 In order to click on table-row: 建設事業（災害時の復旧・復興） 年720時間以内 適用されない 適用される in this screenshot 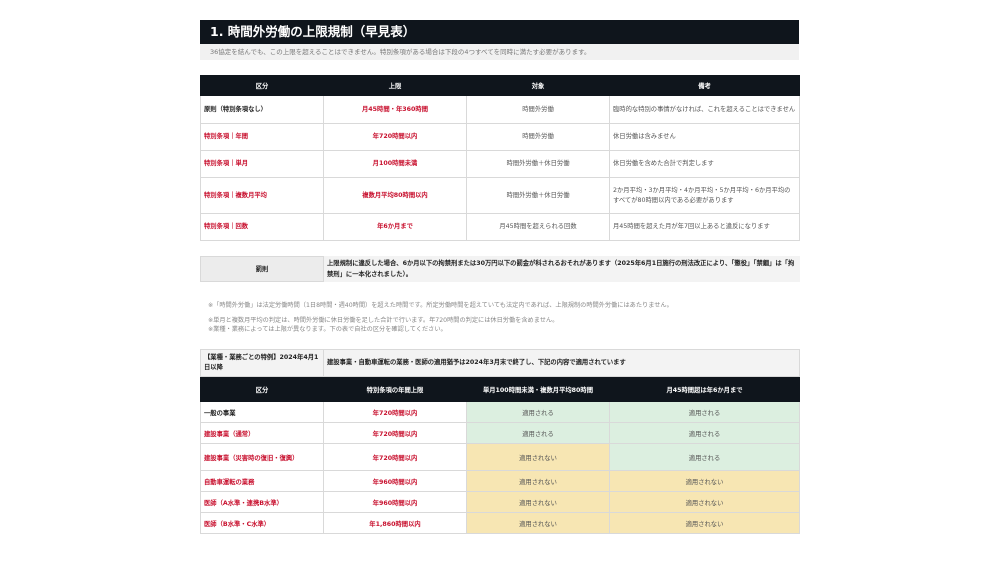, I will do `click(500, 457)`.